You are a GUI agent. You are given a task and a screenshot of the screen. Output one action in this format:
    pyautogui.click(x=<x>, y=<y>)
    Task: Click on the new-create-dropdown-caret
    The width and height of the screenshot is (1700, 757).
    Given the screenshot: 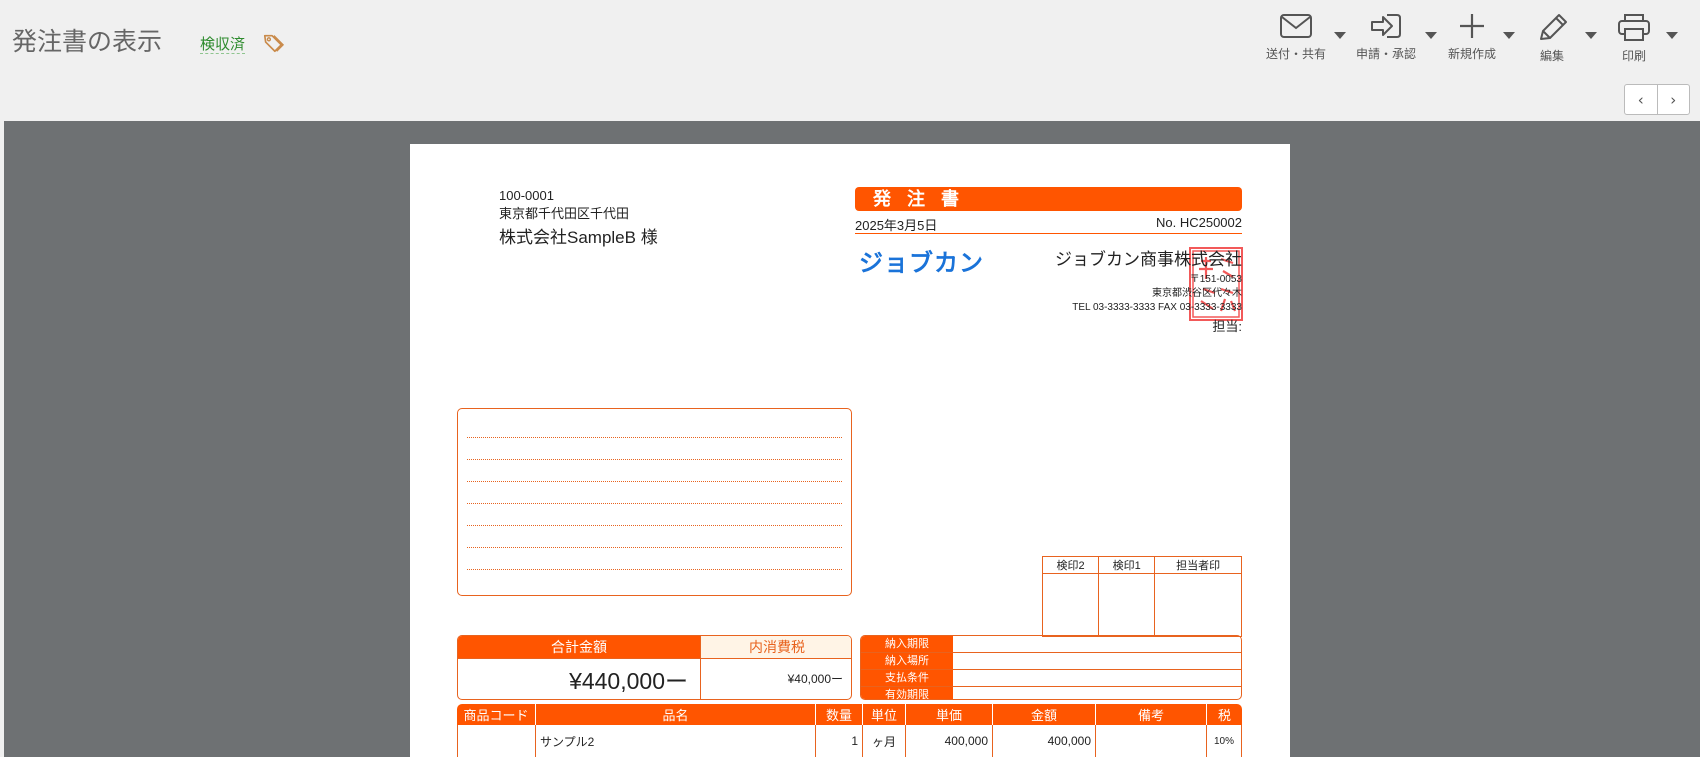 What is the action you would take?
    pyautogui.click(x=1509, y=35)
    